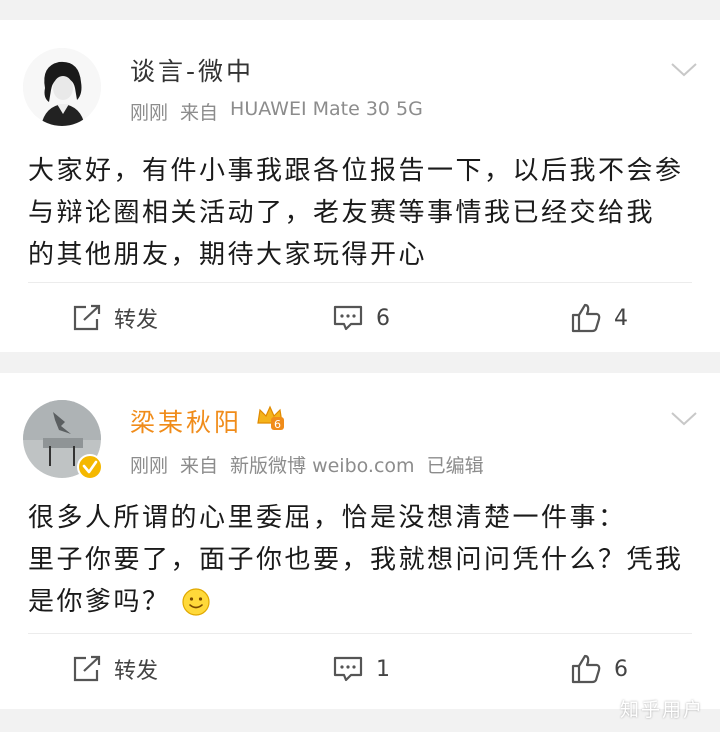 Image resolution: width=720 pixels, height=732 pixels. What do you see at coordinates (322, 466) in the screenshot?
I see `post-source: 新版微博 weibo.com` at bounding box center [322, 466].